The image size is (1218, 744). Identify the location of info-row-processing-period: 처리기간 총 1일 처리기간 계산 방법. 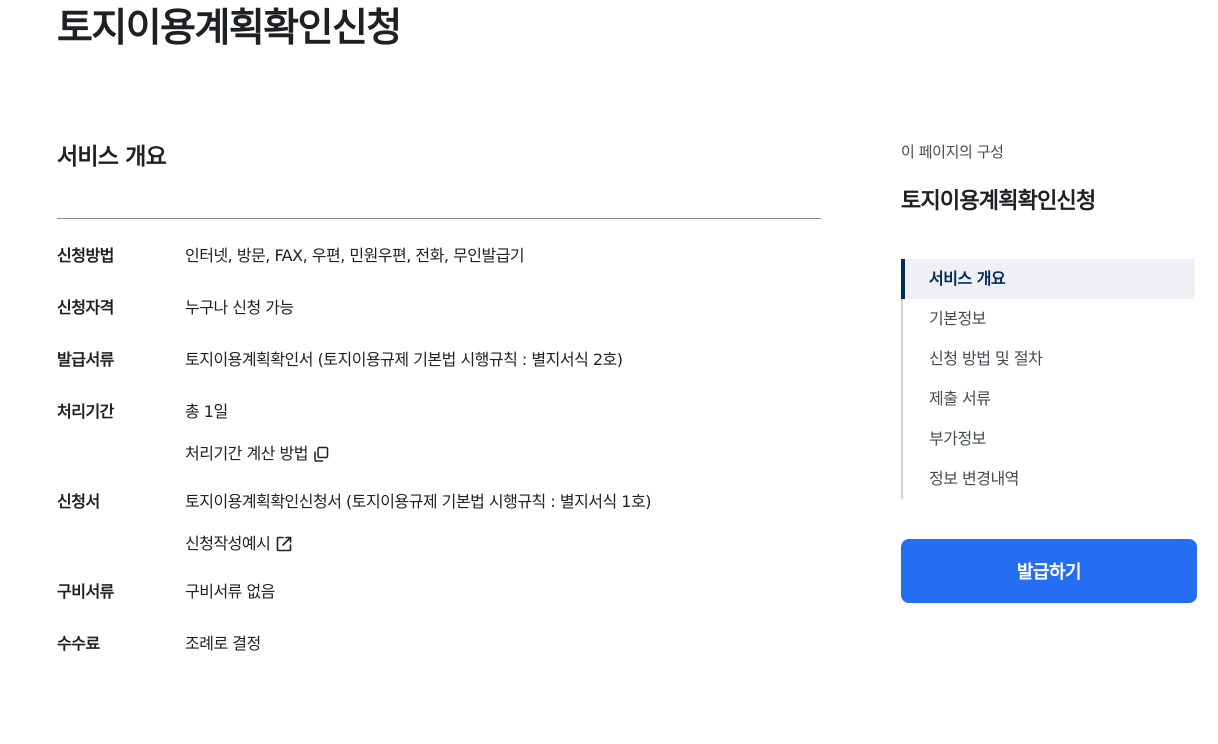
(439, 433).